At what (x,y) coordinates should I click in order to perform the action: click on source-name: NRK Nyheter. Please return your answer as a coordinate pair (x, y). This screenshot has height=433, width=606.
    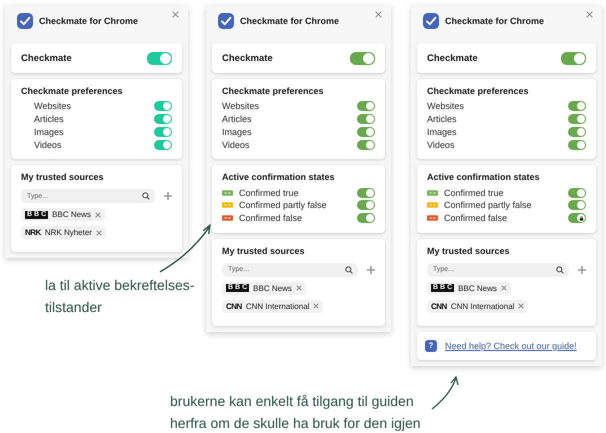
    Looking at the image, I should click on (68, 233).